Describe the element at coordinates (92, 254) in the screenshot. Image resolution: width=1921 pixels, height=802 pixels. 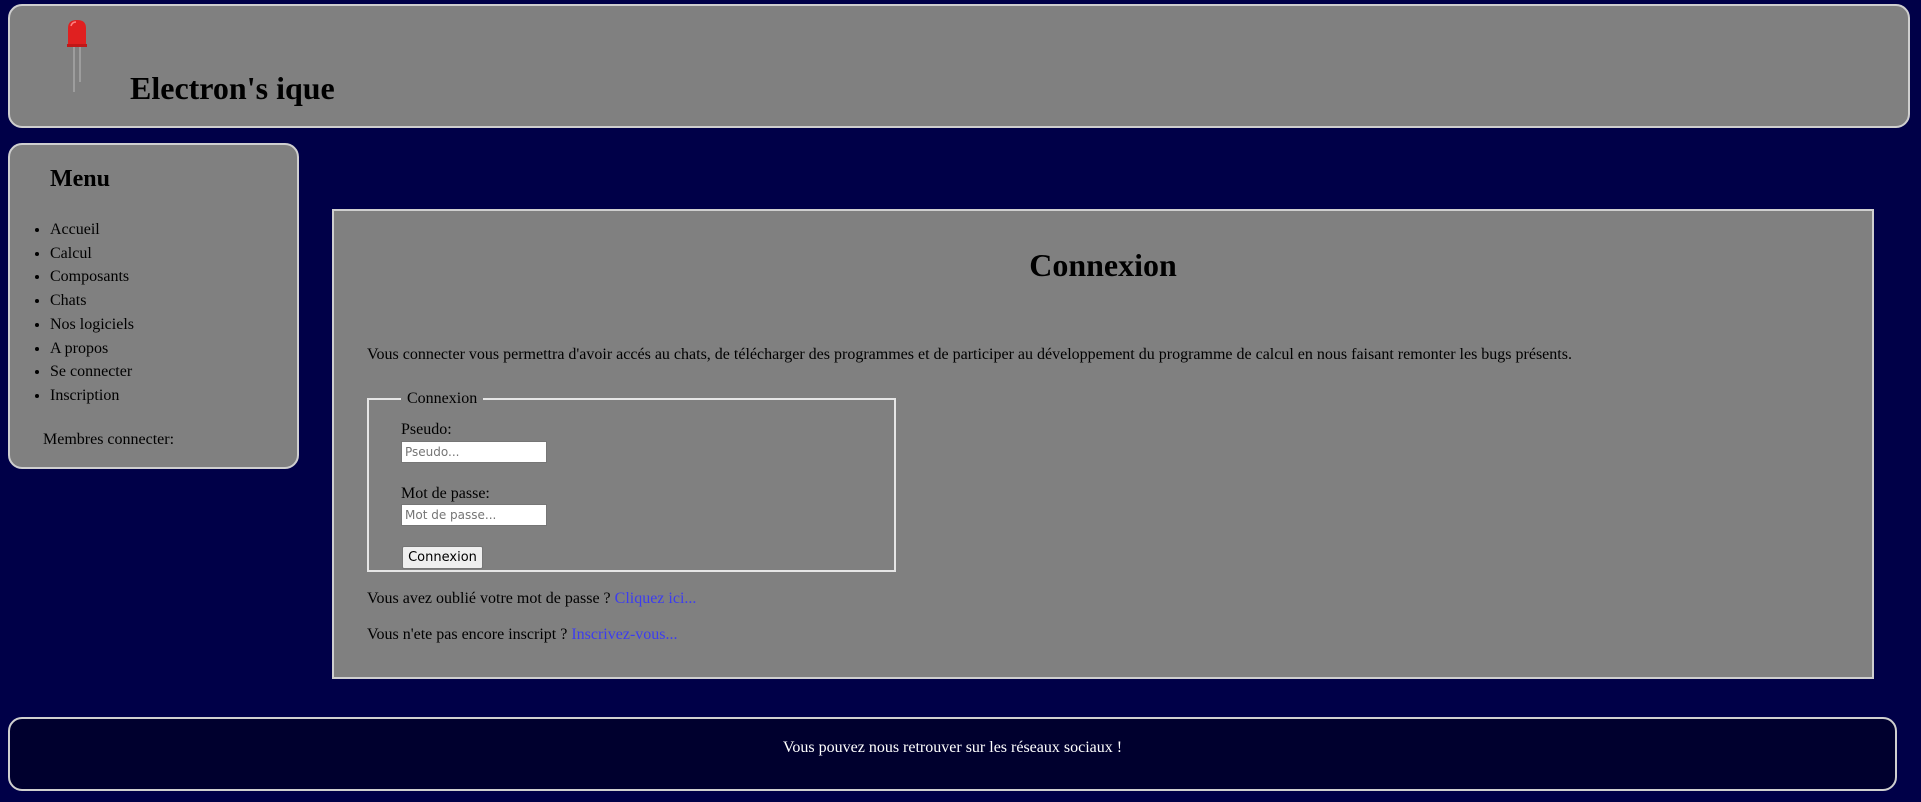
I see `menu-item-calcul: Calcul` at that location.